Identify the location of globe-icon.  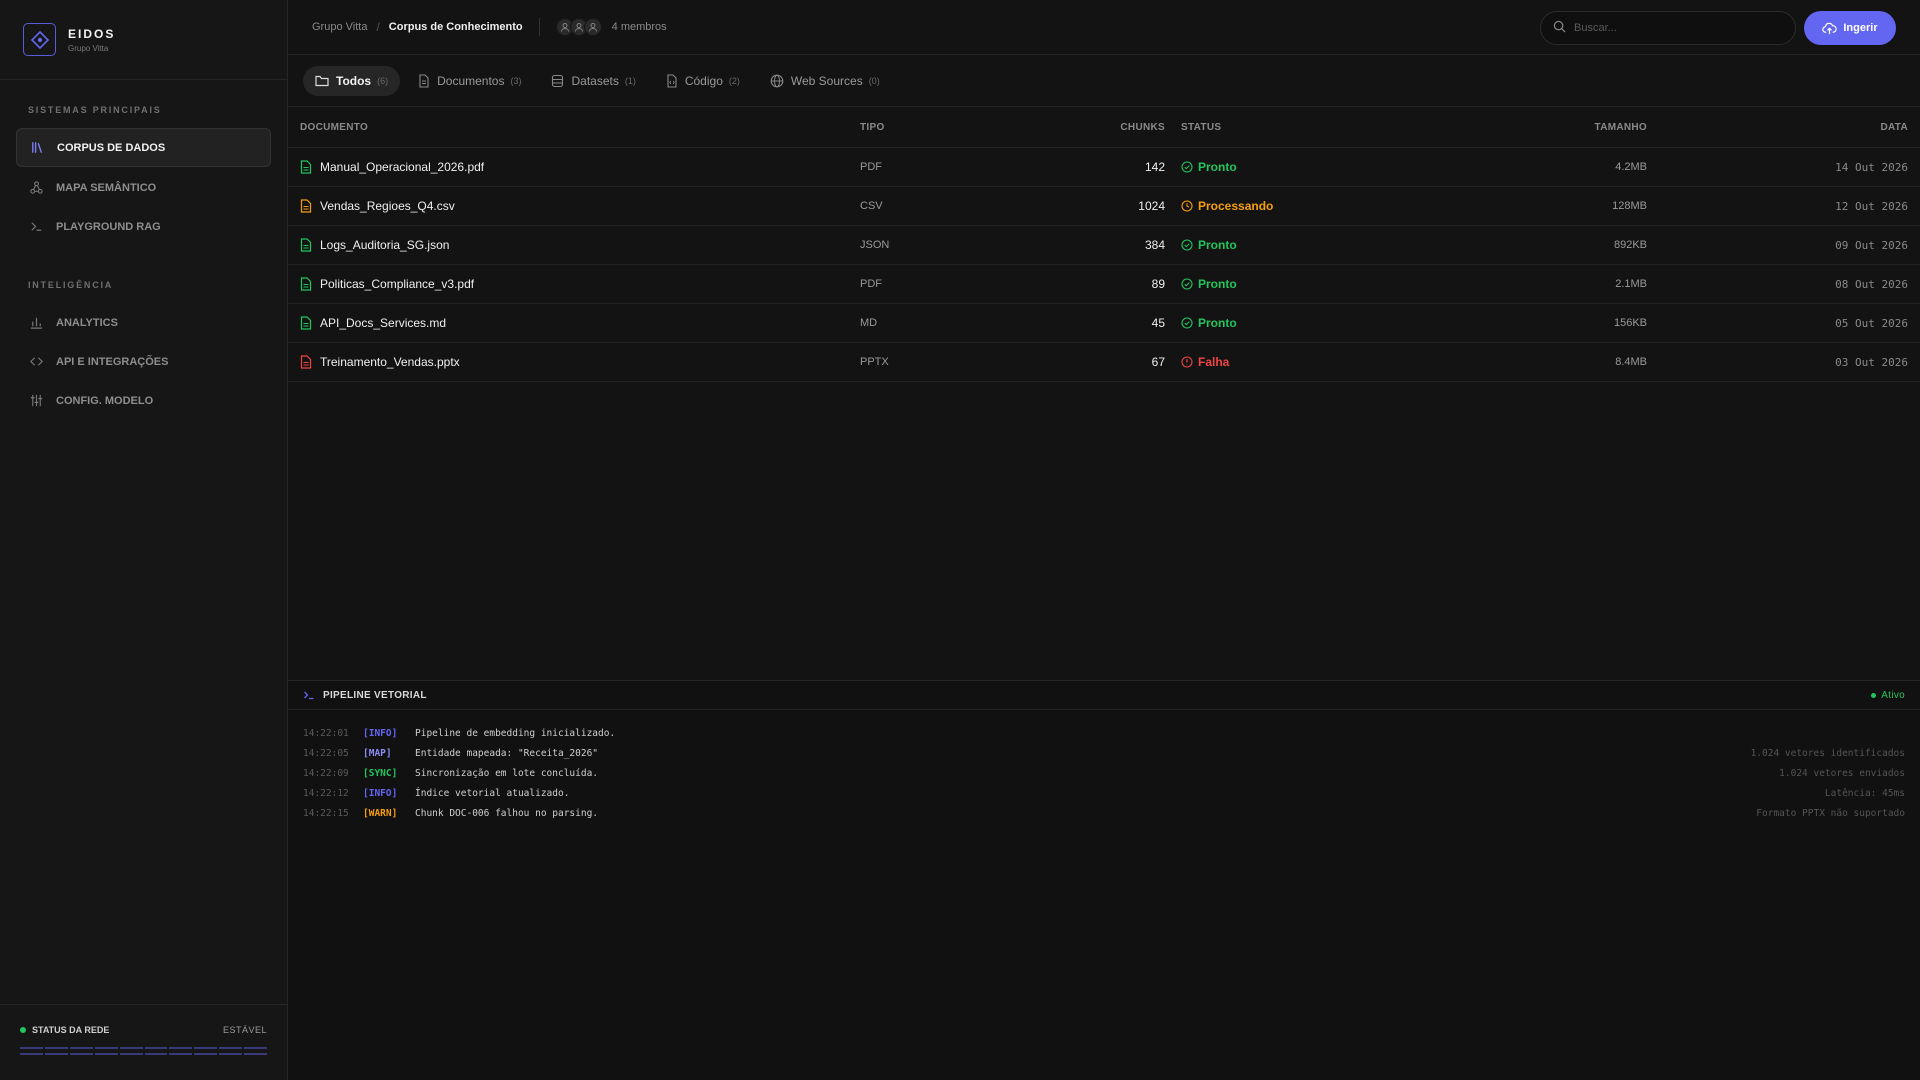
(777, 80).